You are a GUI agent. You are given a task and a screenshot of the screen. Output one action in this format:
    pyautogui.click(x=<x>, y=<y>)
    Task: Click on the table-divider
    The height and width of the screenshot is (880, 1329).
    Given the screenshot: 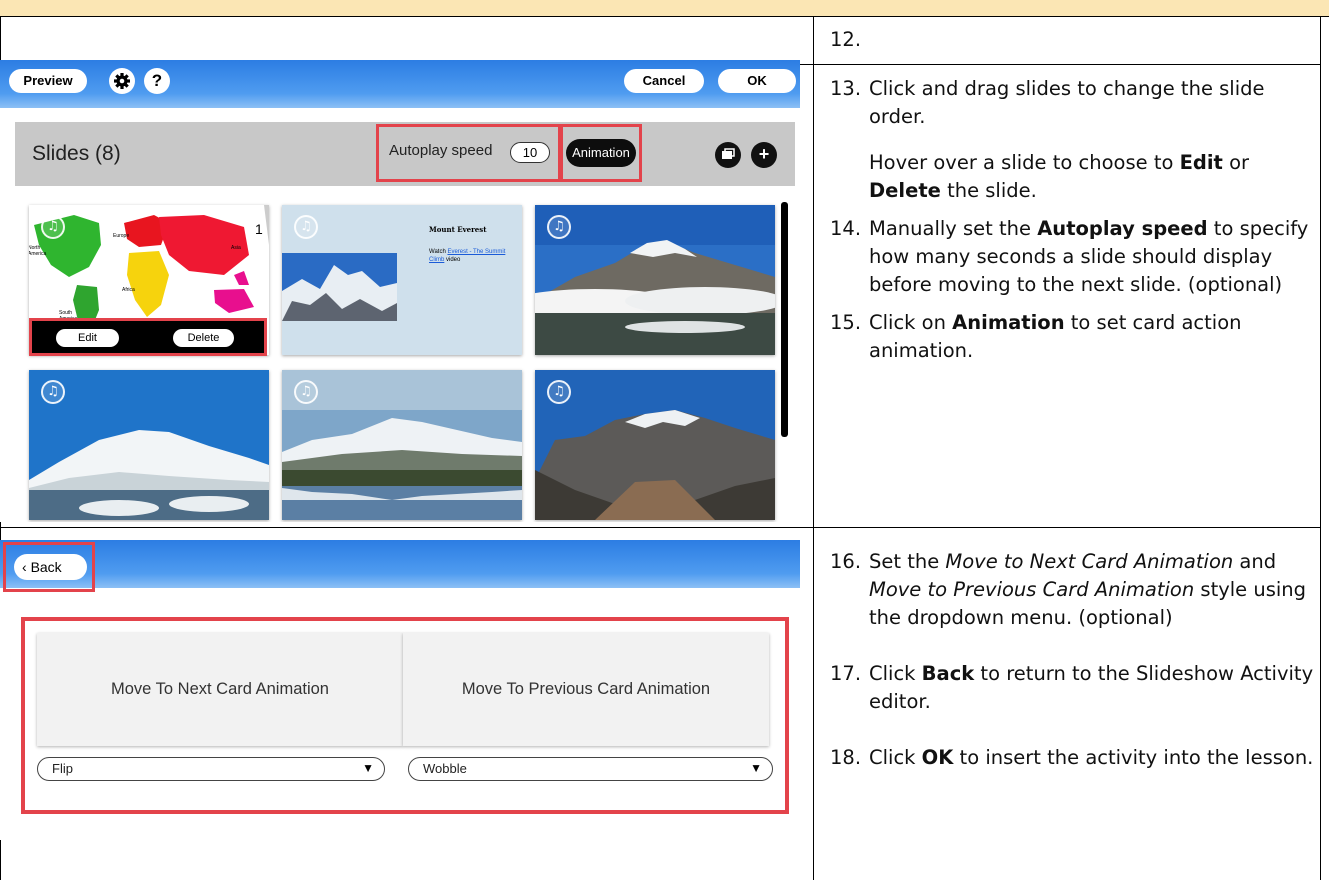 What is the action you would take?
    pyautogui.click(x=813, y=448)
    